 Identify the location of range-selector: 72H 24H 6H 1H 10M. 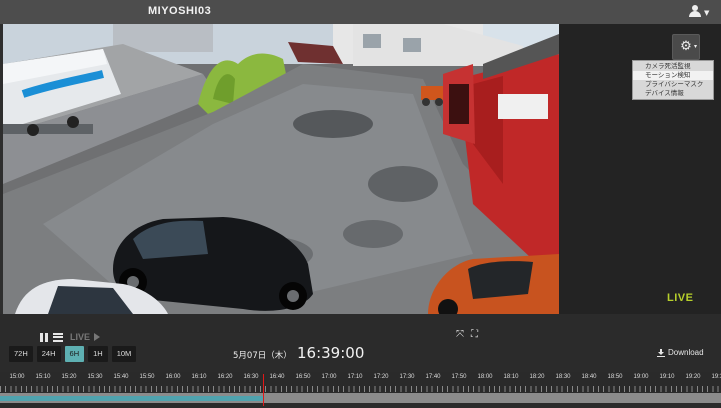
(73, 354).